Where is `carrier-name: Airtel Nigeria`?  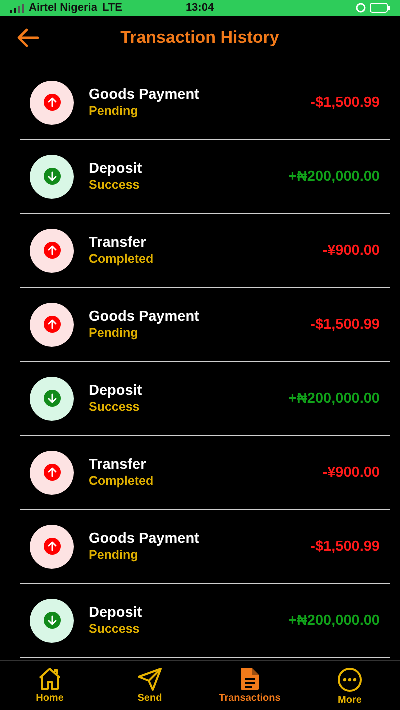 carrier-name: Airtel Nigeria is located at coordinates (63, 8).